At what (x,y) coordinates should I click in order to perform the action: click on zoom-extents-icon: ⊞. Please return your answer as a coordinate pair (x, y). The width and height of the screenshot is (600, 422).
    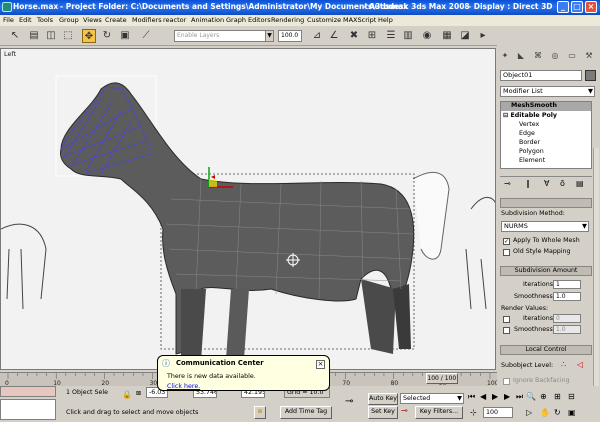
    Looking at the image, I should click on (557, 396).